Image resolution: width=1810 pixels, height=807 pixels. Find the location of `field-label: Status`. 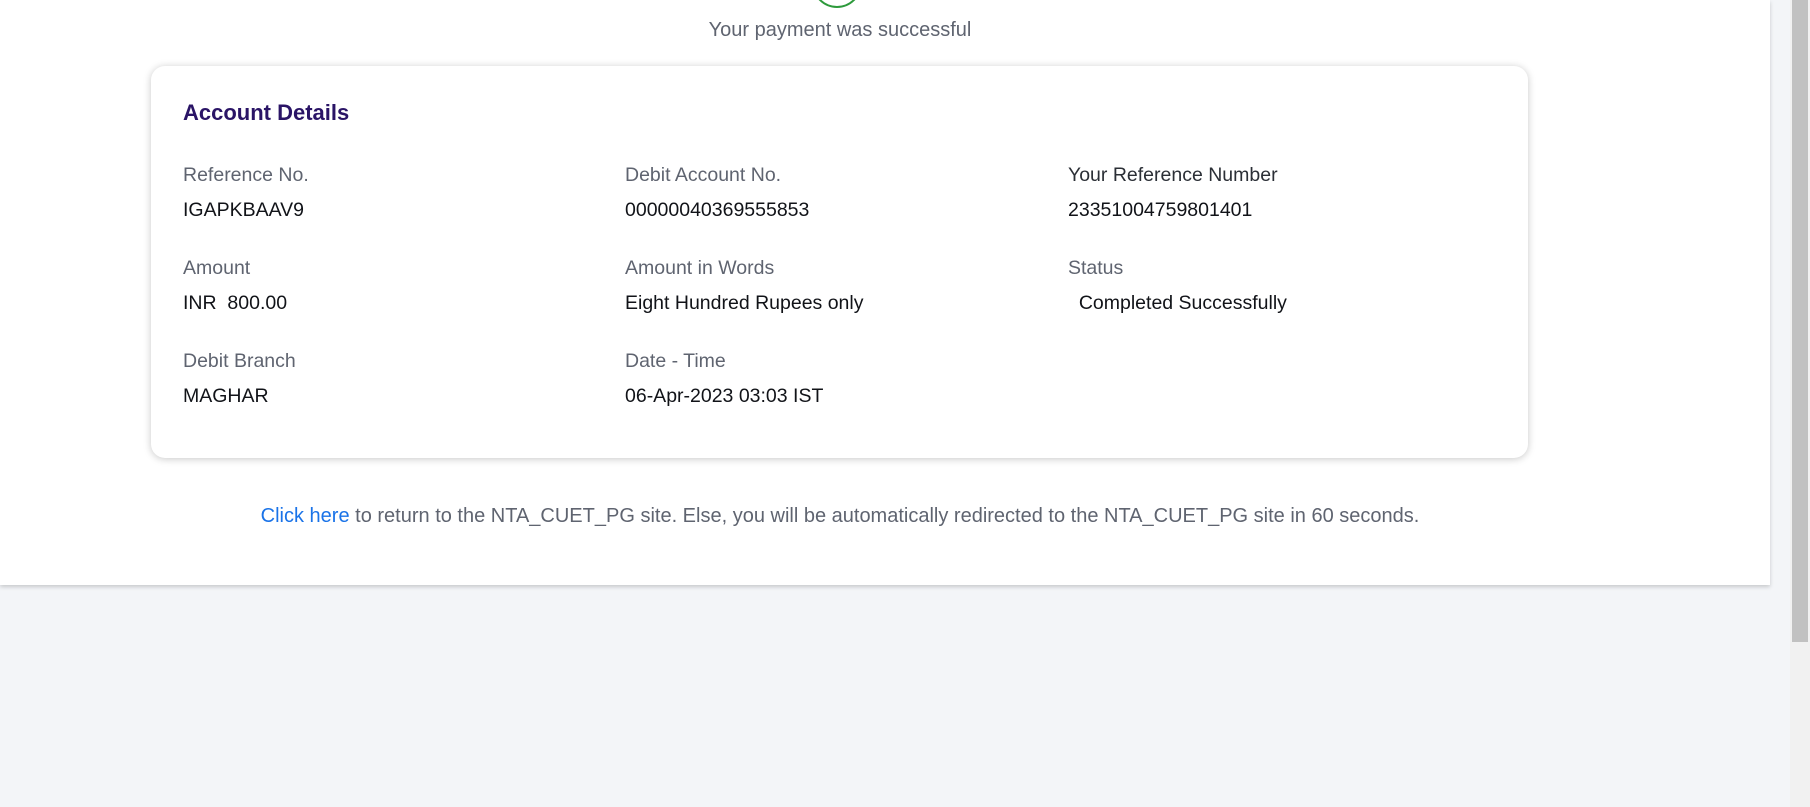

field-label: Status is located at coordinates (1096, 268).